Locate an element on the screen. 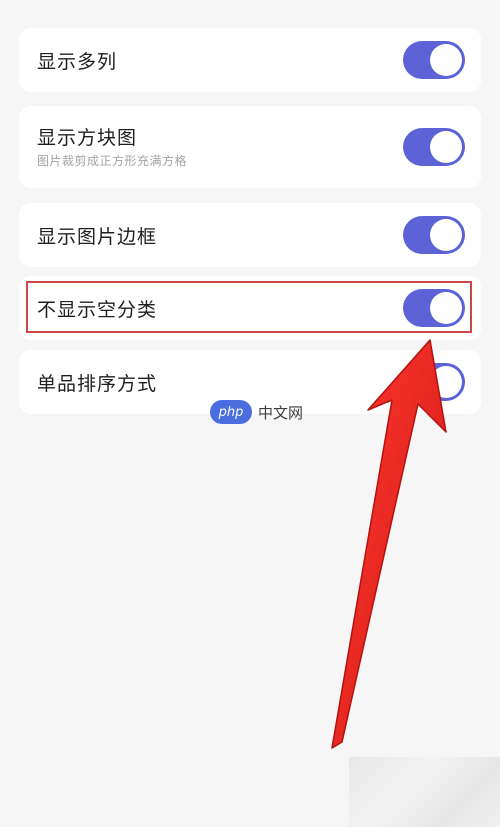 This screenshot has height=827, width=500. toggle-switch-item-sort-order is located at coordinates (434, 382).